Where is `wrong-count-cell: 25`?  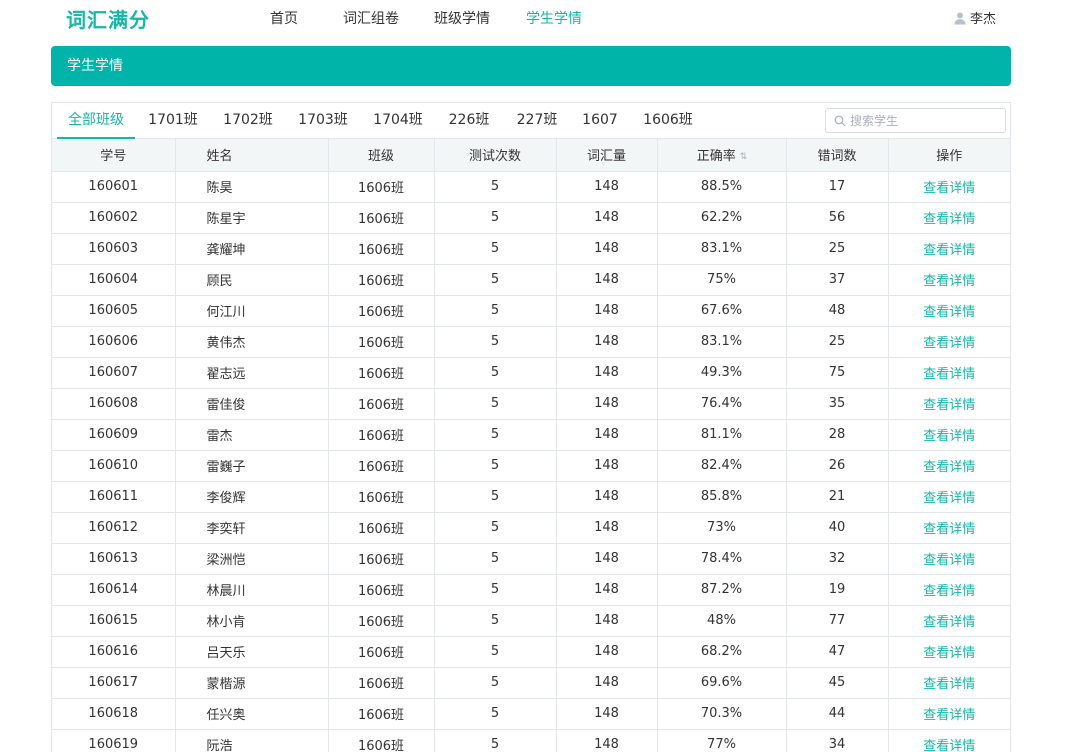 wrong-count-cell: 25 is located at coordinates (837, 342).